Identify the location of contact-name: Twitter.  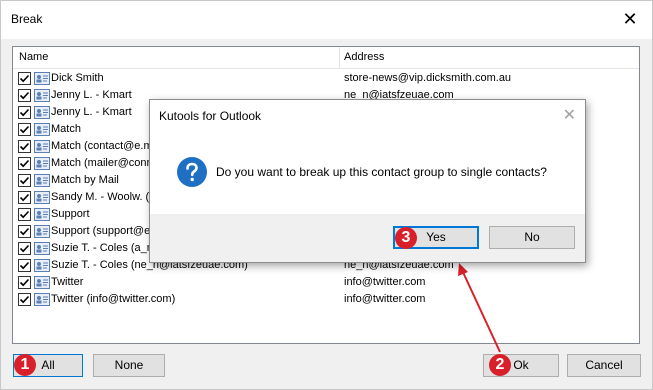
(67, 282).